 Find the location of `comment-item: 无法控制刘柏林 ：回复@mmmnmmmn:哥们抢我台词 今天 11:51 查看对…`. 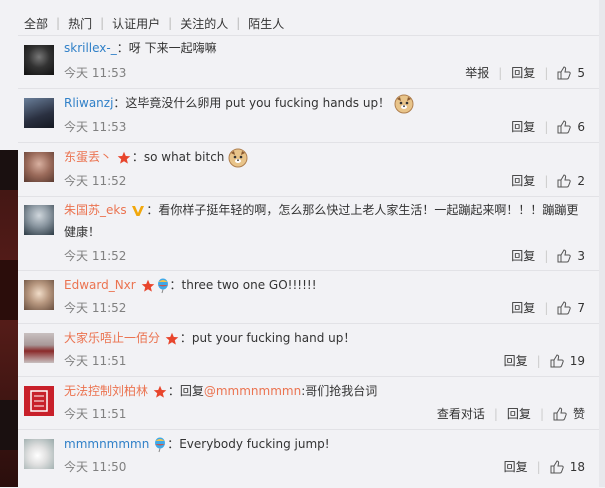

comment-item: 无法控制刘柏林 ：回复@mmmnmmmn:哥们抢我台词 今天 11:51 查看对… is located at coordinates (308, 403).